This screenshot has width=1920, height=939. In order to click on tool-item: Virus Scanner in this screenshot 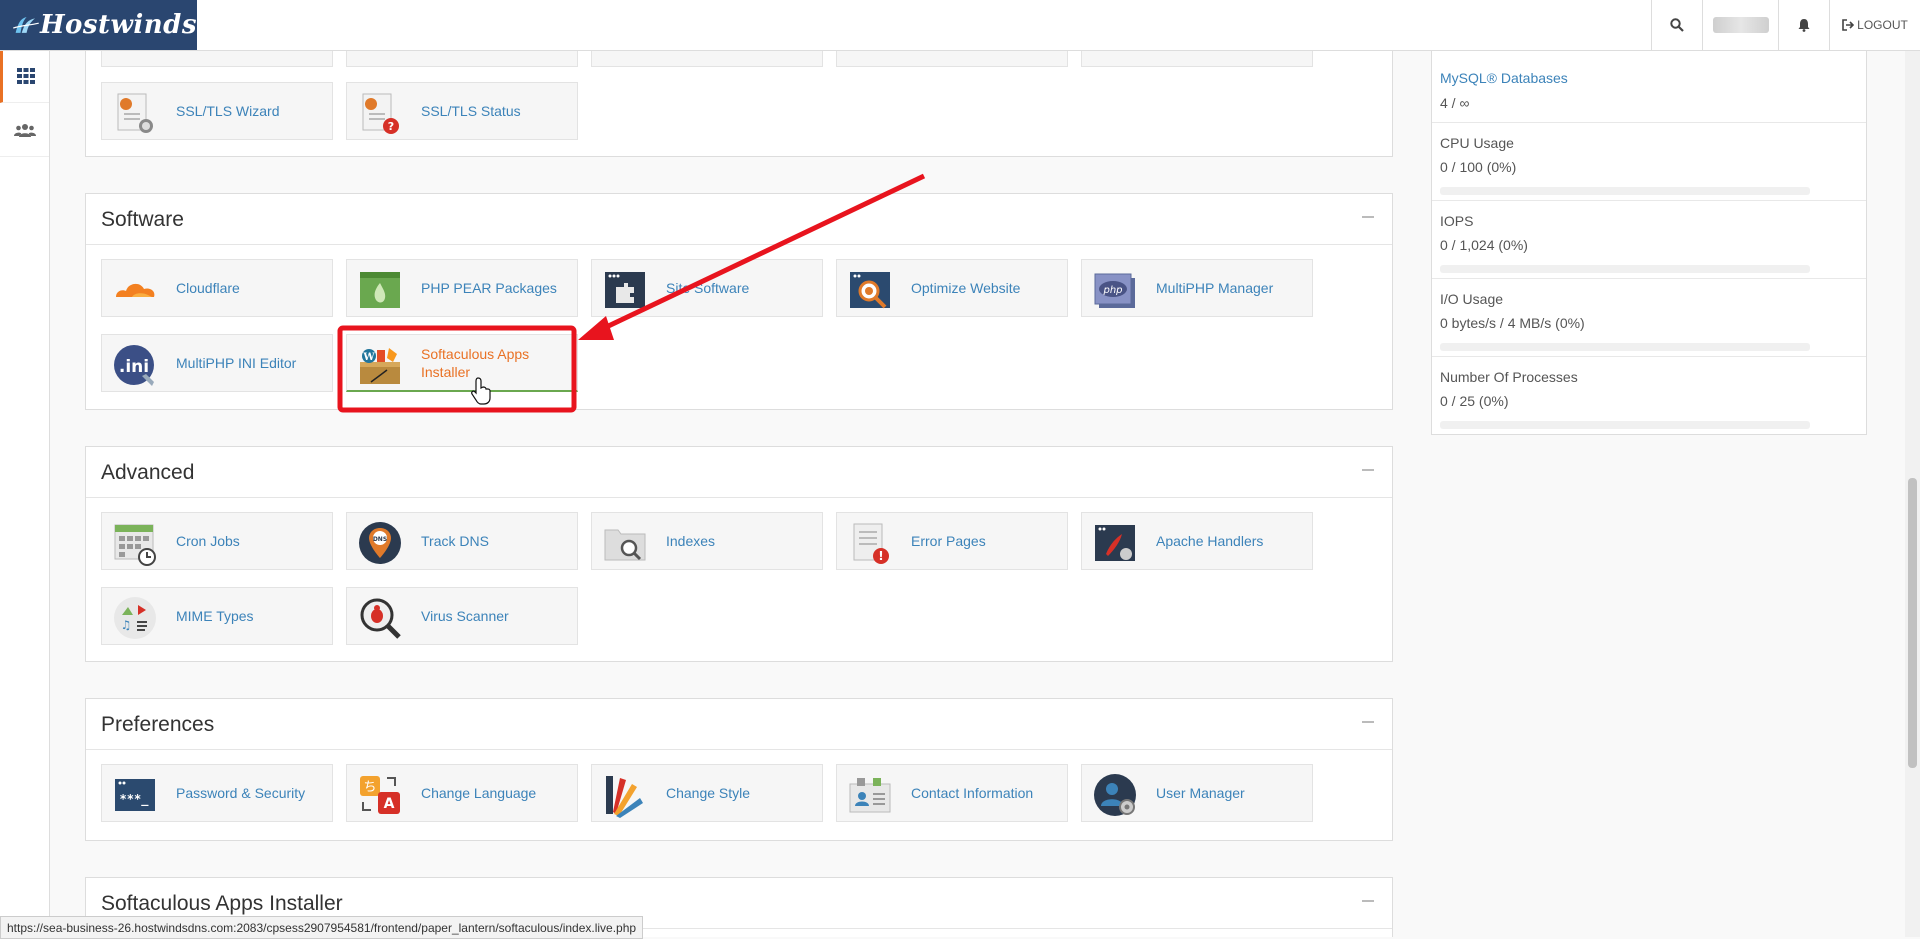, I will do `click(462, 616)`.